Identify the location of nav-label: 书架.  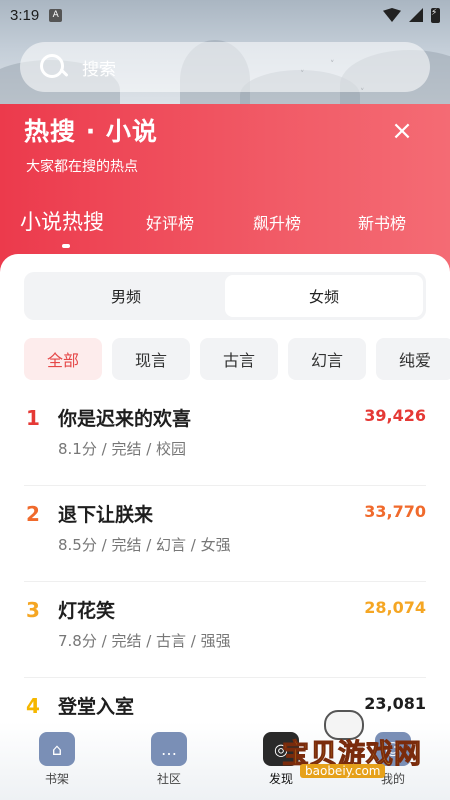
(56, 779).